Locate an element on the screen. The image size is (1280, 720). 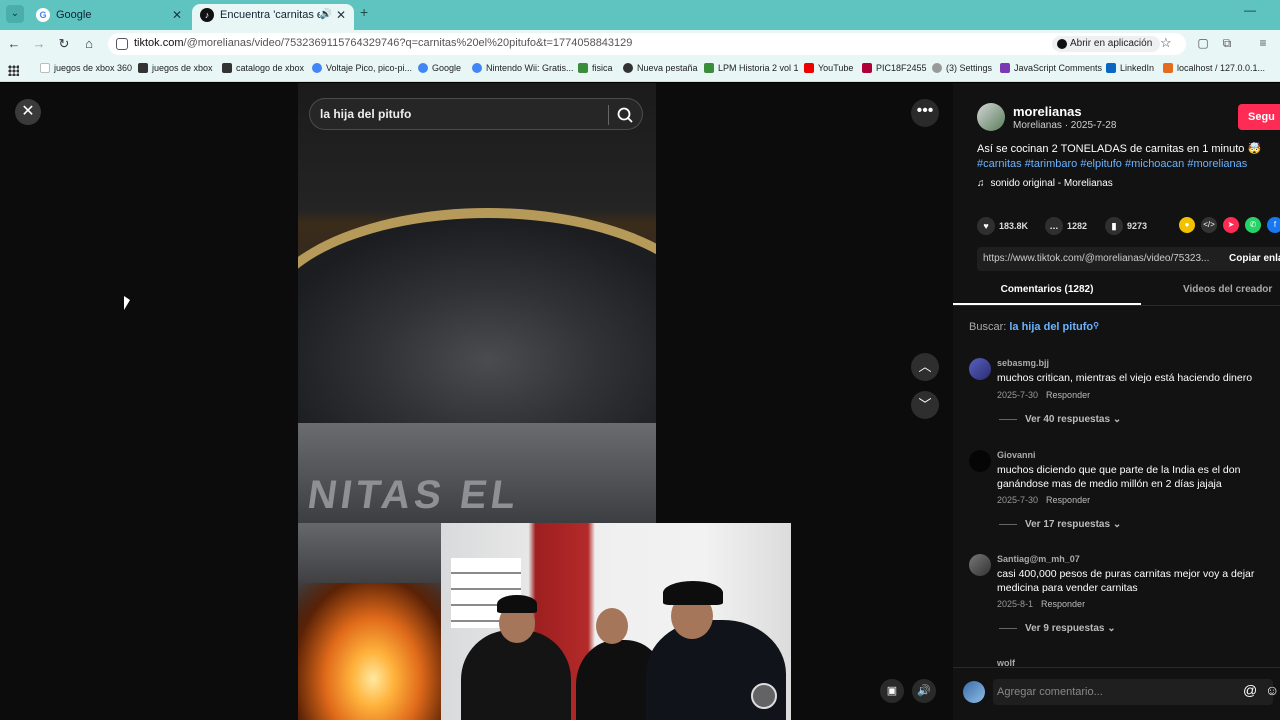
cap-image is located at coordinates (693, 593).